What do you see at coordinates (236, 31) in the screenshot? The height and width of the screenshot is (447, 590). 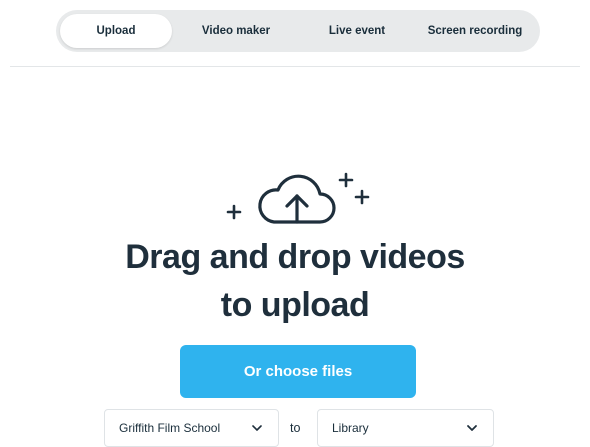 I see `tab-video-maker: Video maker` at bounding box center [236, 31].